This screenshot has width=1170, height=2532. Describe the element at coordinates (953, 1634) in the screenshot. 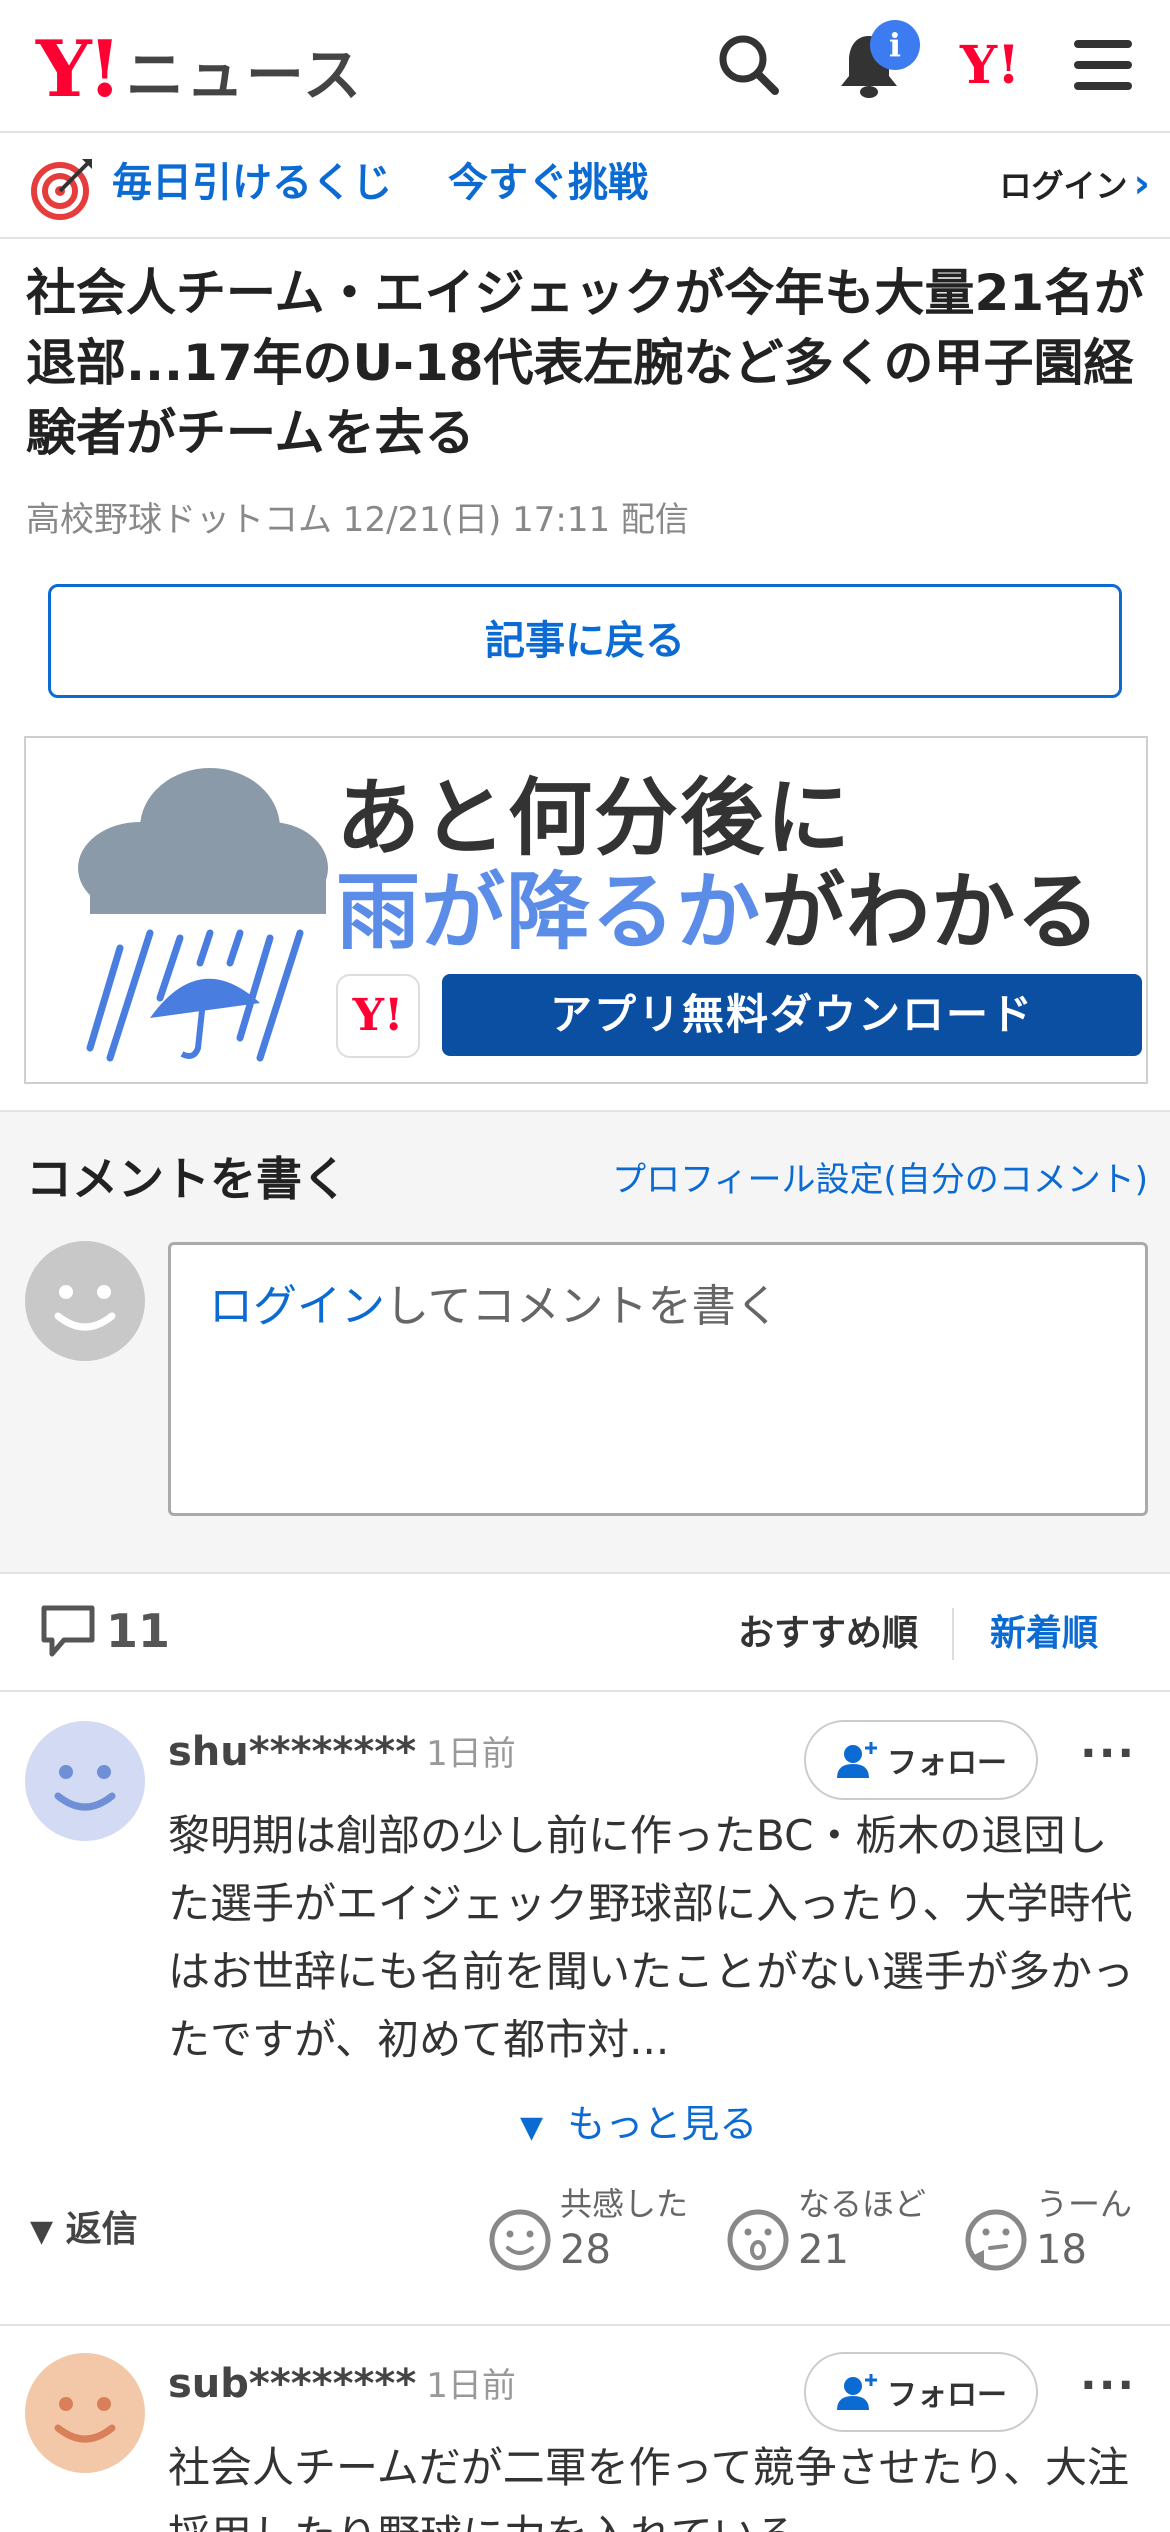

I see `sort-divider` at that location.